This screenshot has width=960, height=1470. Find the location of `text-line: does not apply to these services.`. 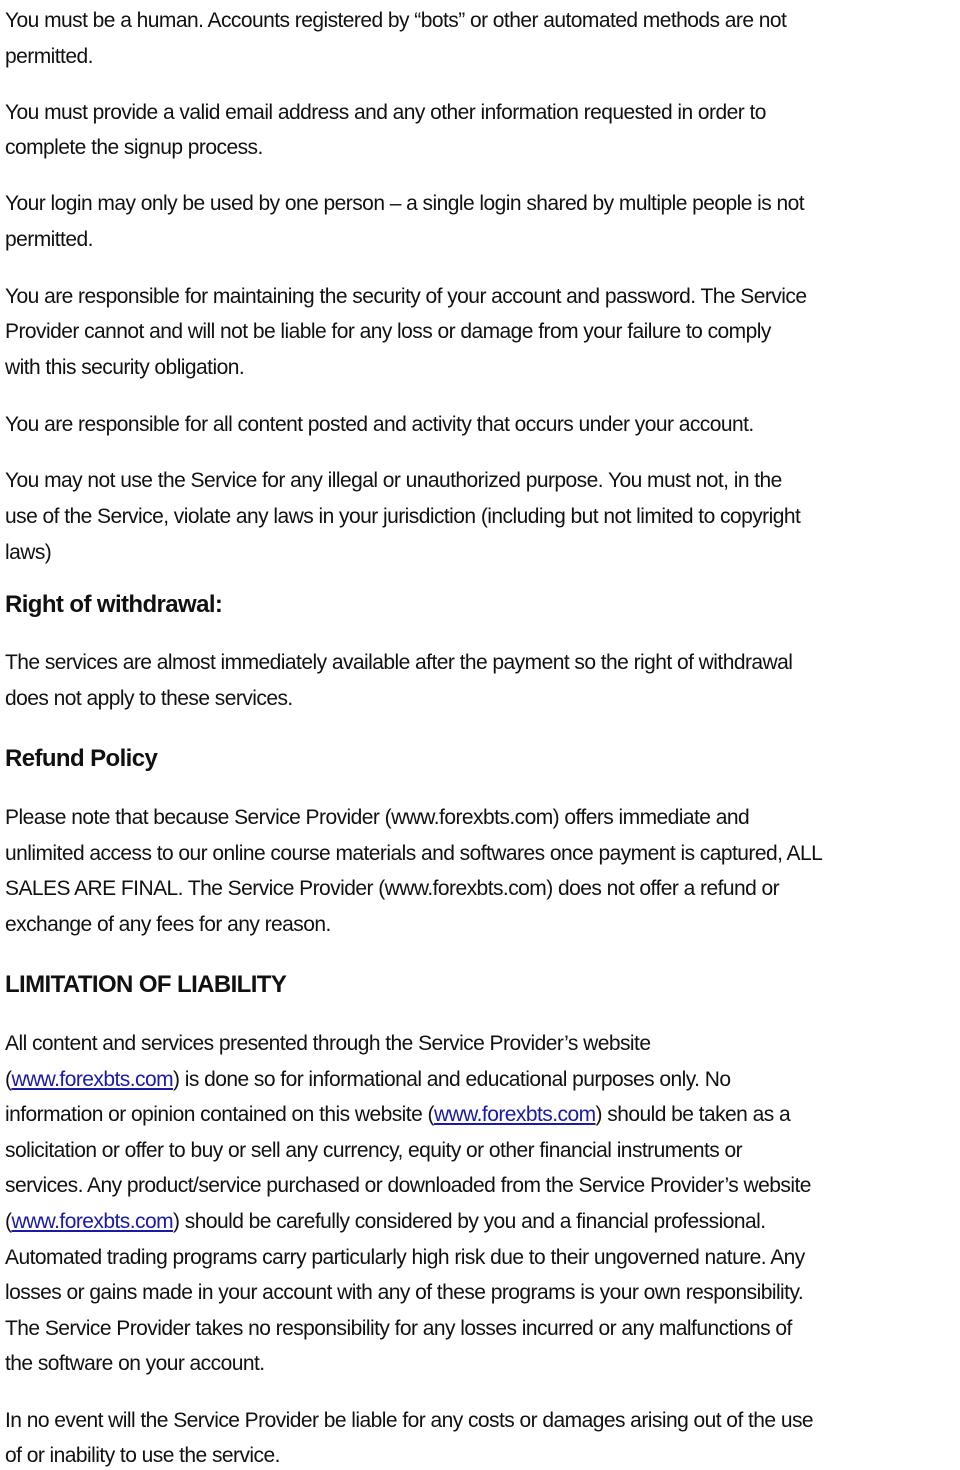

text-line: does not apply to these services. is located at coordinates (149, 698).